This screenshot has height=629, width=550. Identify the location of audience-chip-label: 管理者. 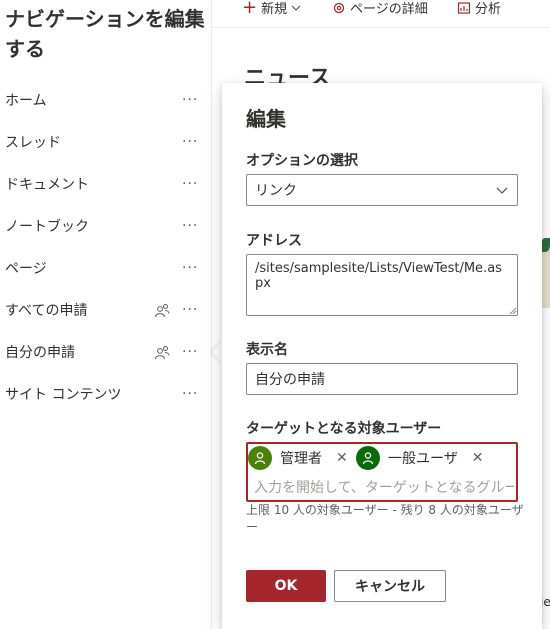
(301, 459).